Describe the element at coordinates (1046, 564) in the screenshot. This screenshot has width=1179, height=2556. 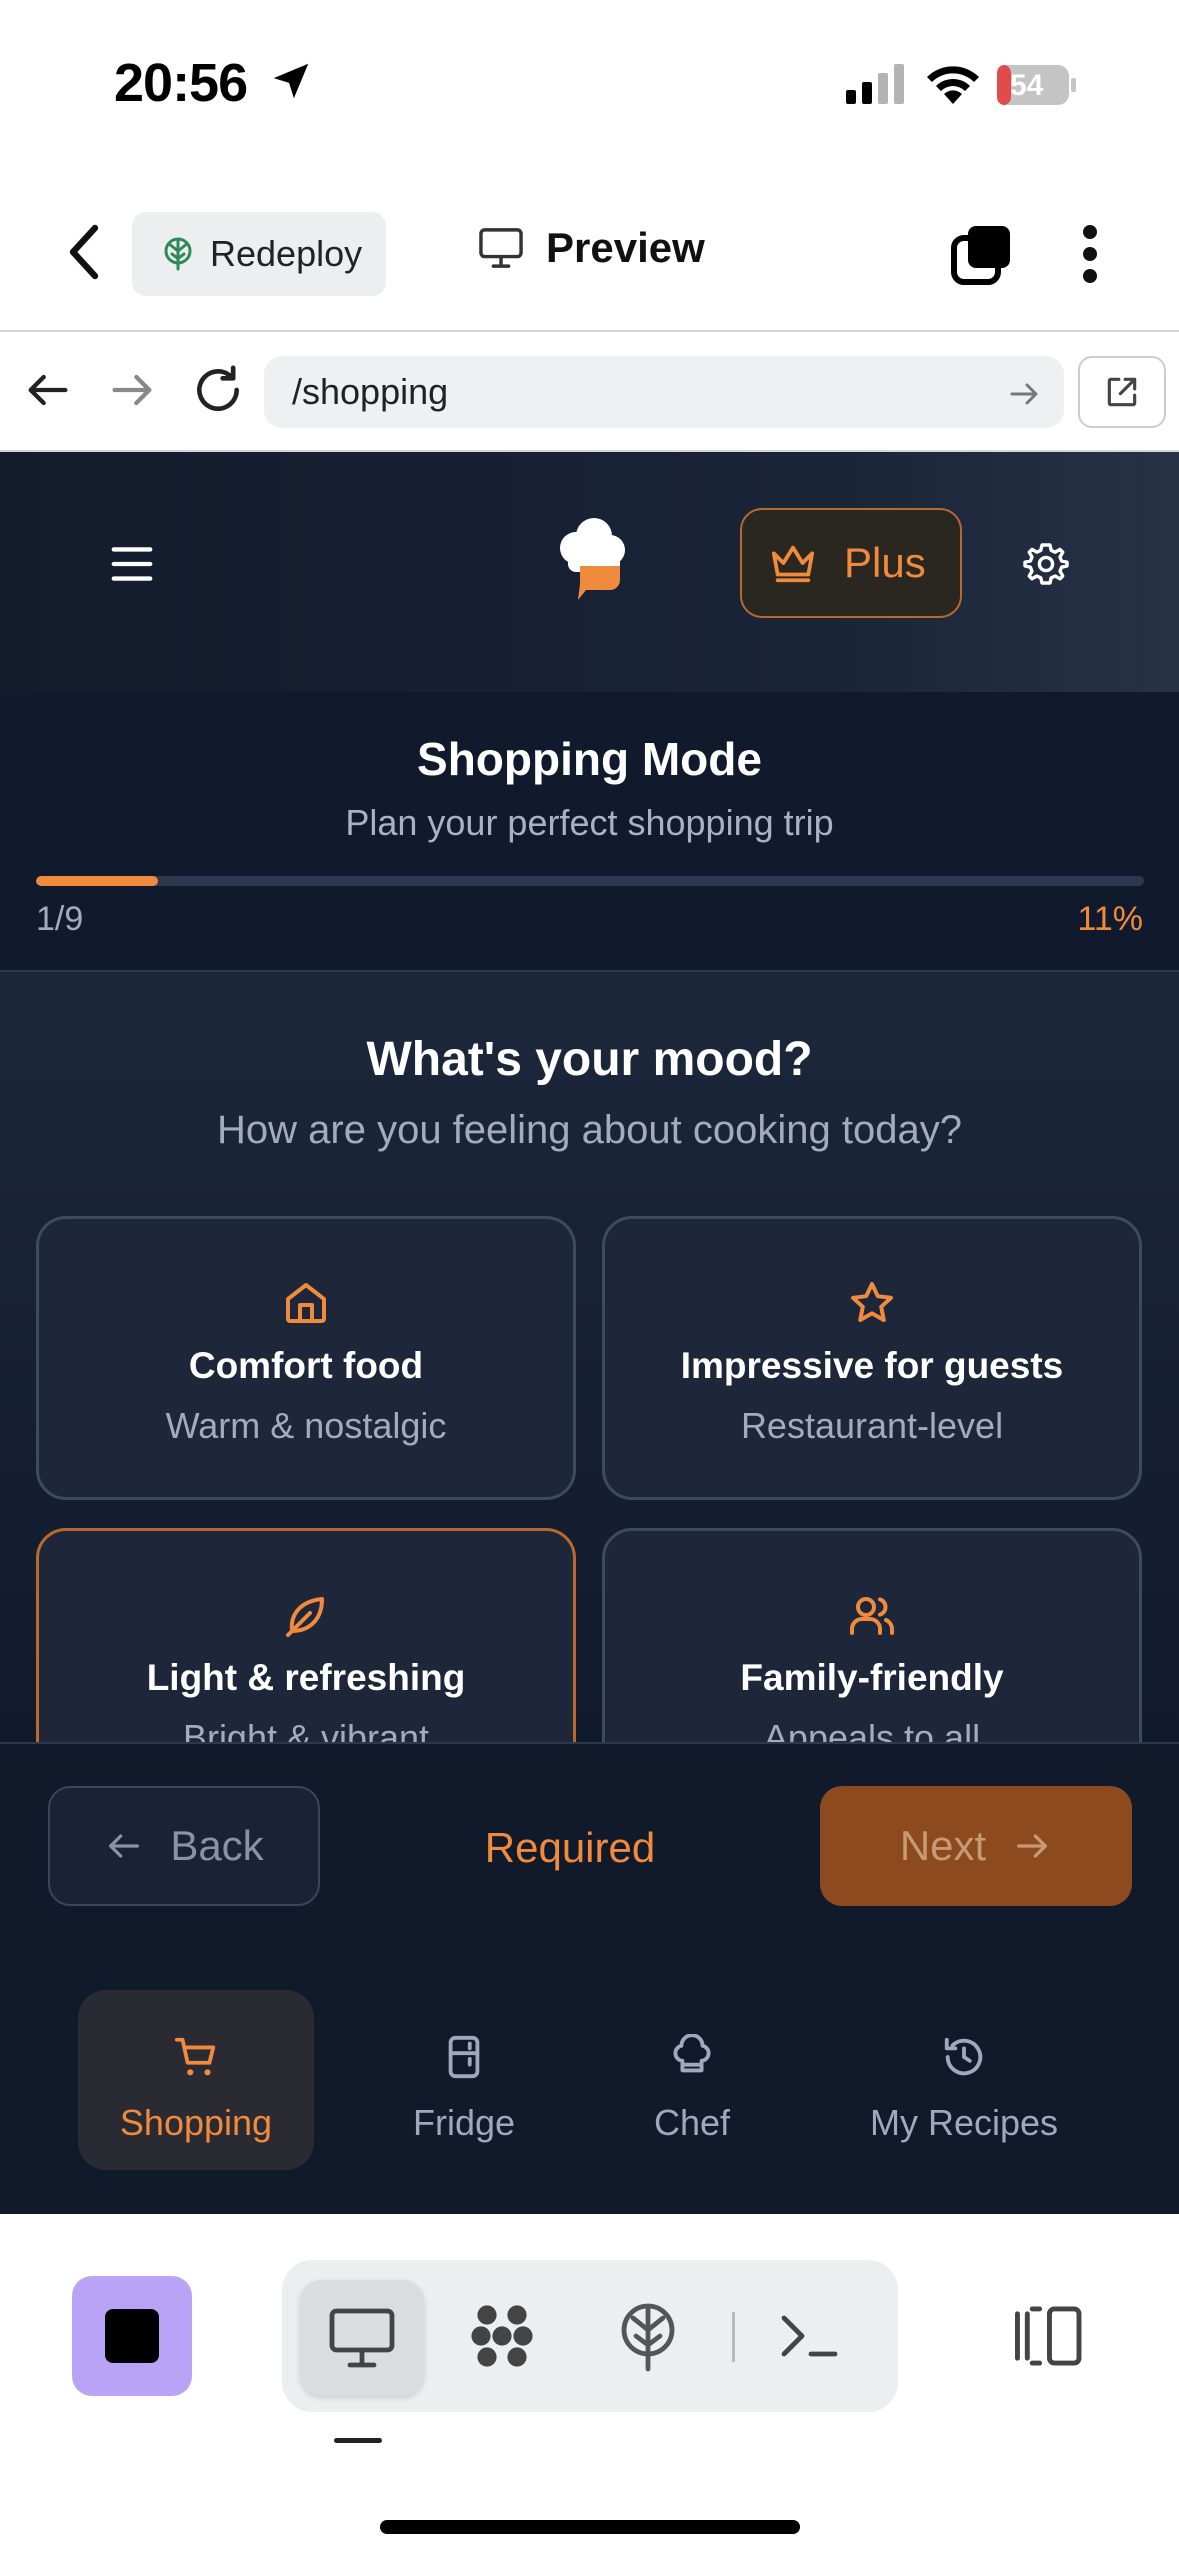
I see `gear-icon` at that location.